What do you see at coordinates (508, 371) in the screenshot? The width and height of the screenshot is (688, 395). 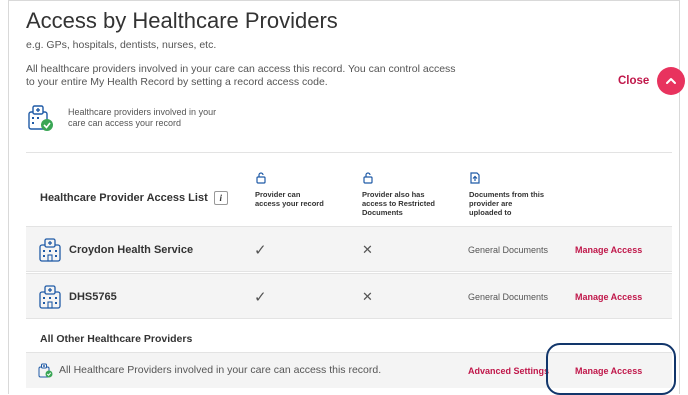 I see `advanced-settings-link: Advanced Settings` at bounding box center [508, 371].